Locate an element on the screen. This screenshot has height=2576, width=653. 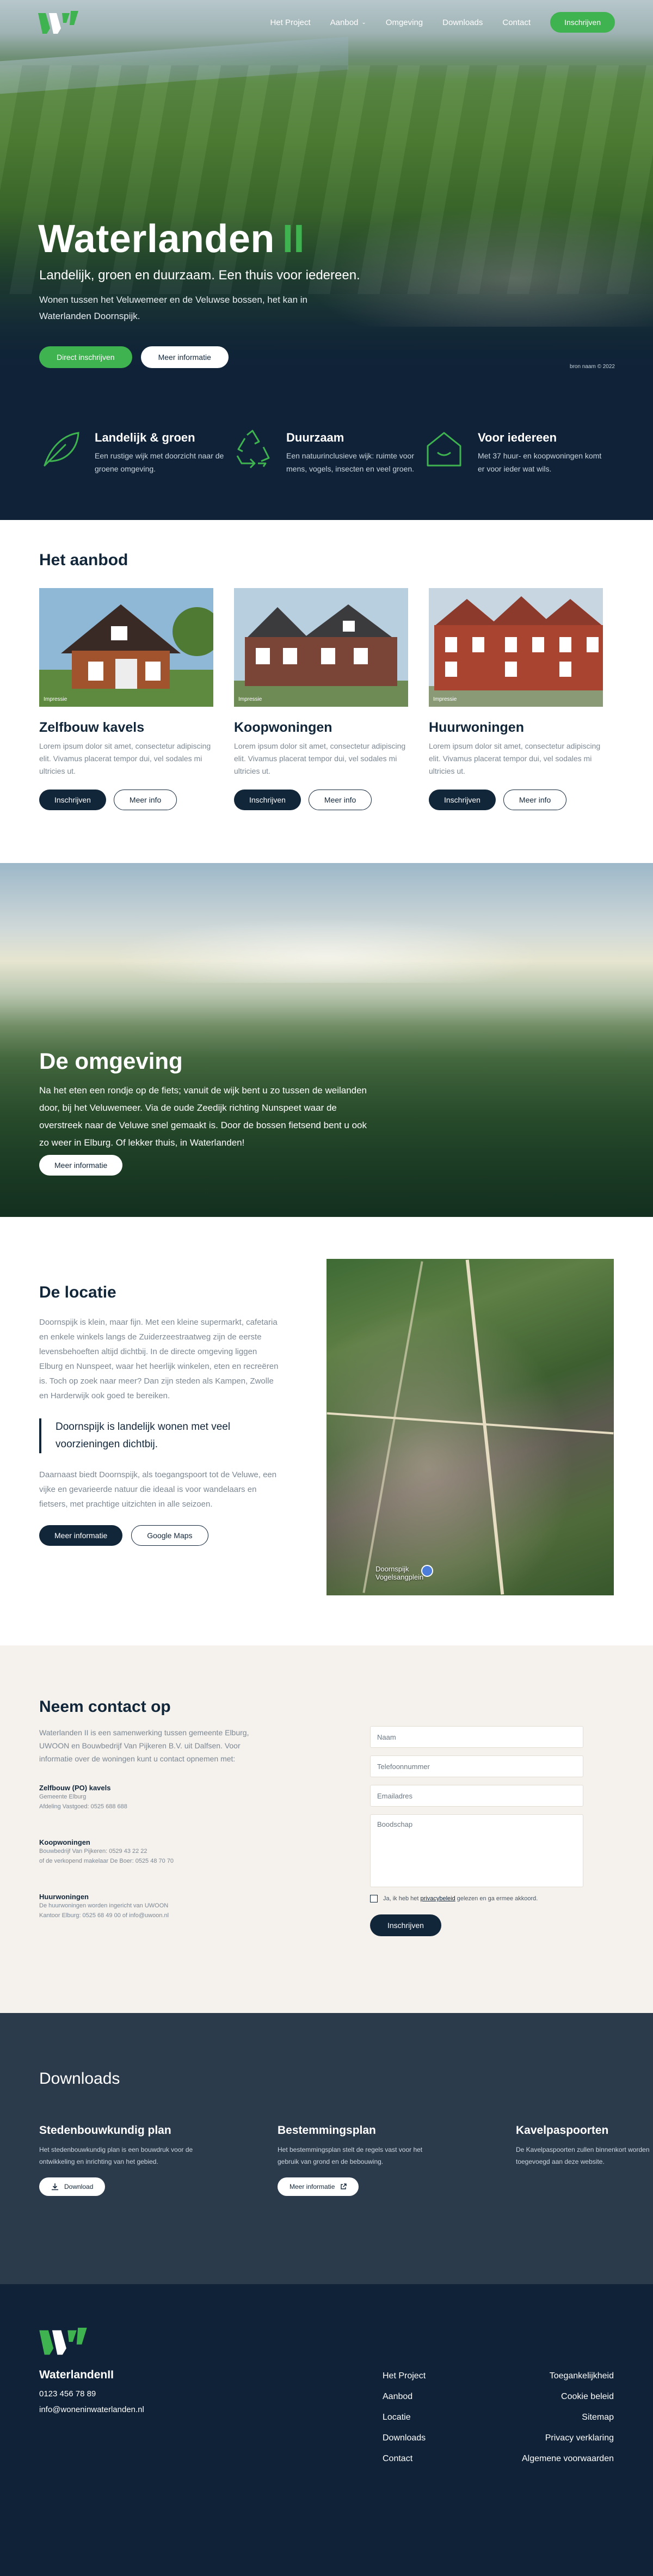
footer-email: info@woneninwaterlanden.nl is located at coordinates (92, 2409).